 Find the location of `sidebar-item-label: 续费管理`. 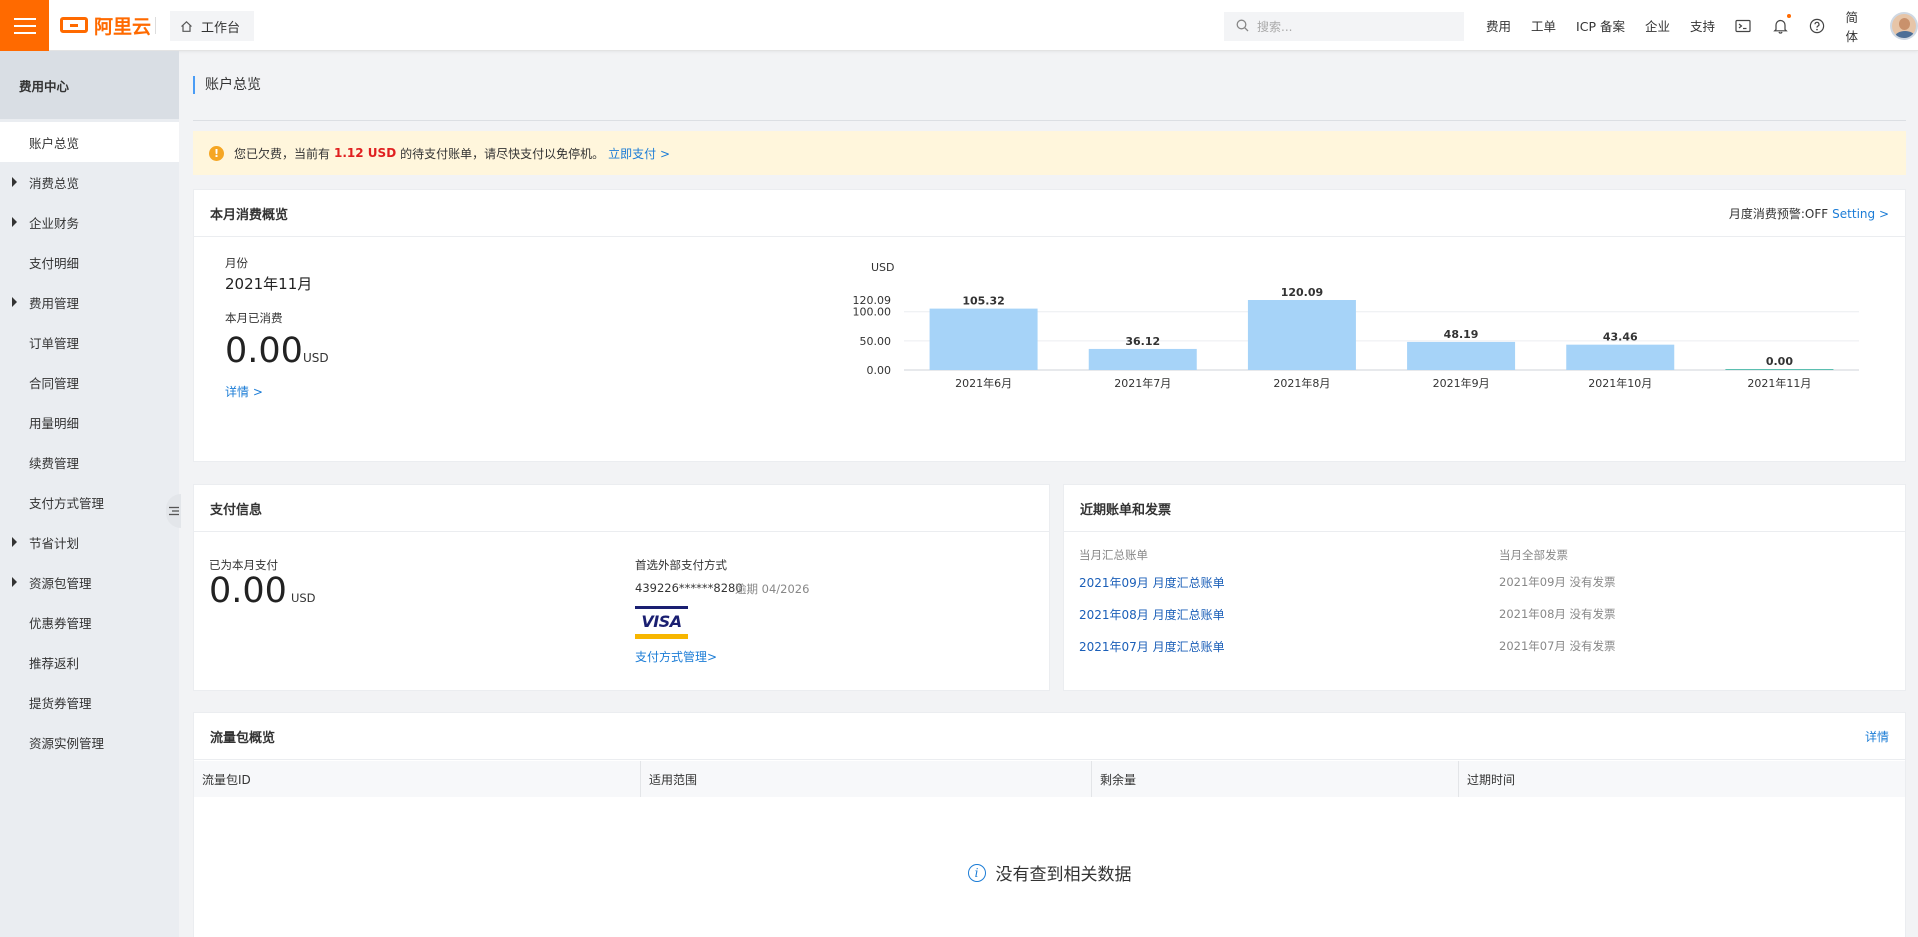

sidebar-item-label: 续费管理 is located at coordinates (54, 463).